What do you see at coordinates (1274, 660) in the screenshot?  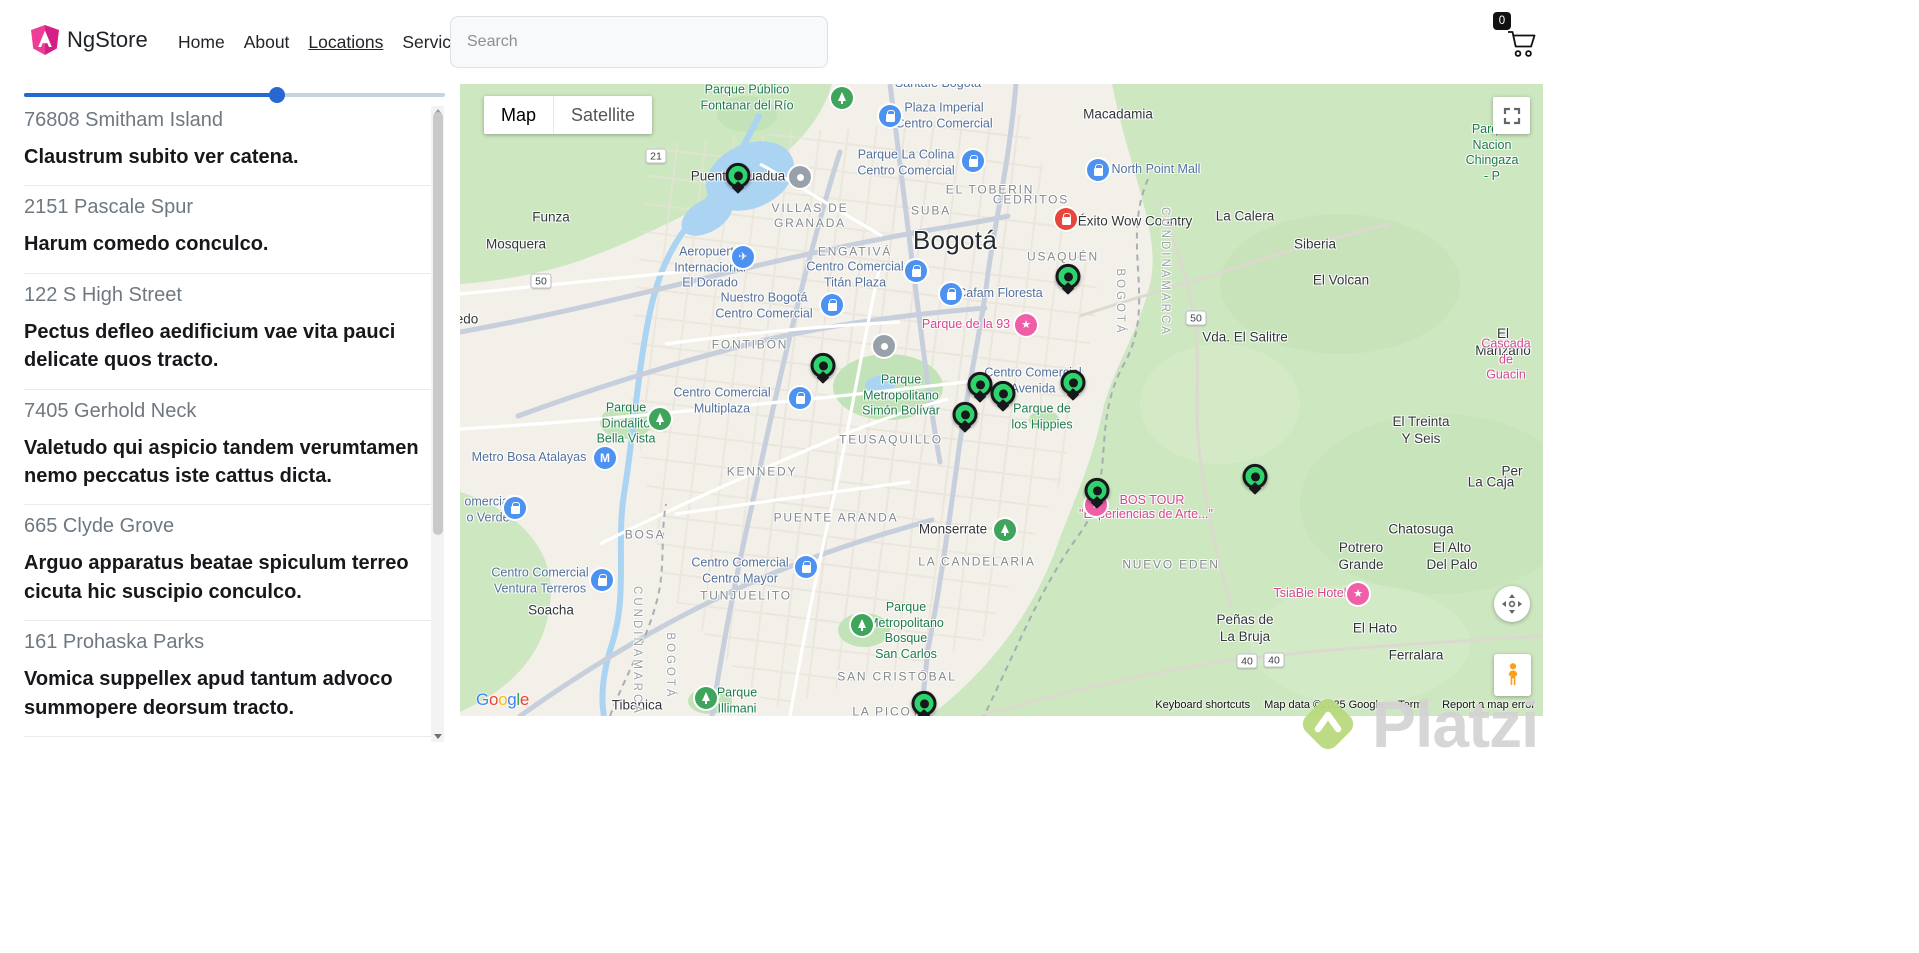 I see `route-shield: 40` at bounding box center [1274, 660].